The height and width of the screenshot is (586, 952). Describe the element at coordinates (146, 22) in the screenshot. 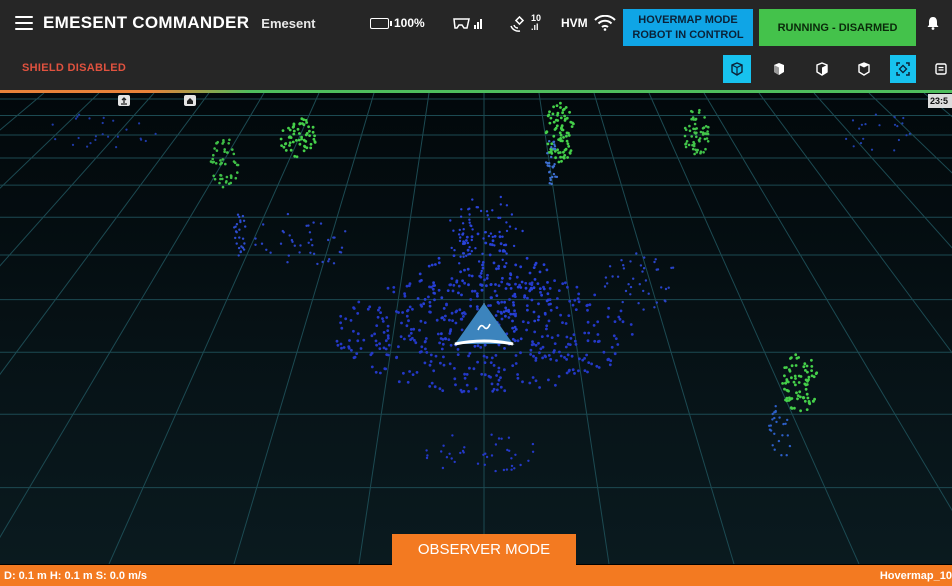

I see `app-title: EMESENT COMMANDER` at that location.